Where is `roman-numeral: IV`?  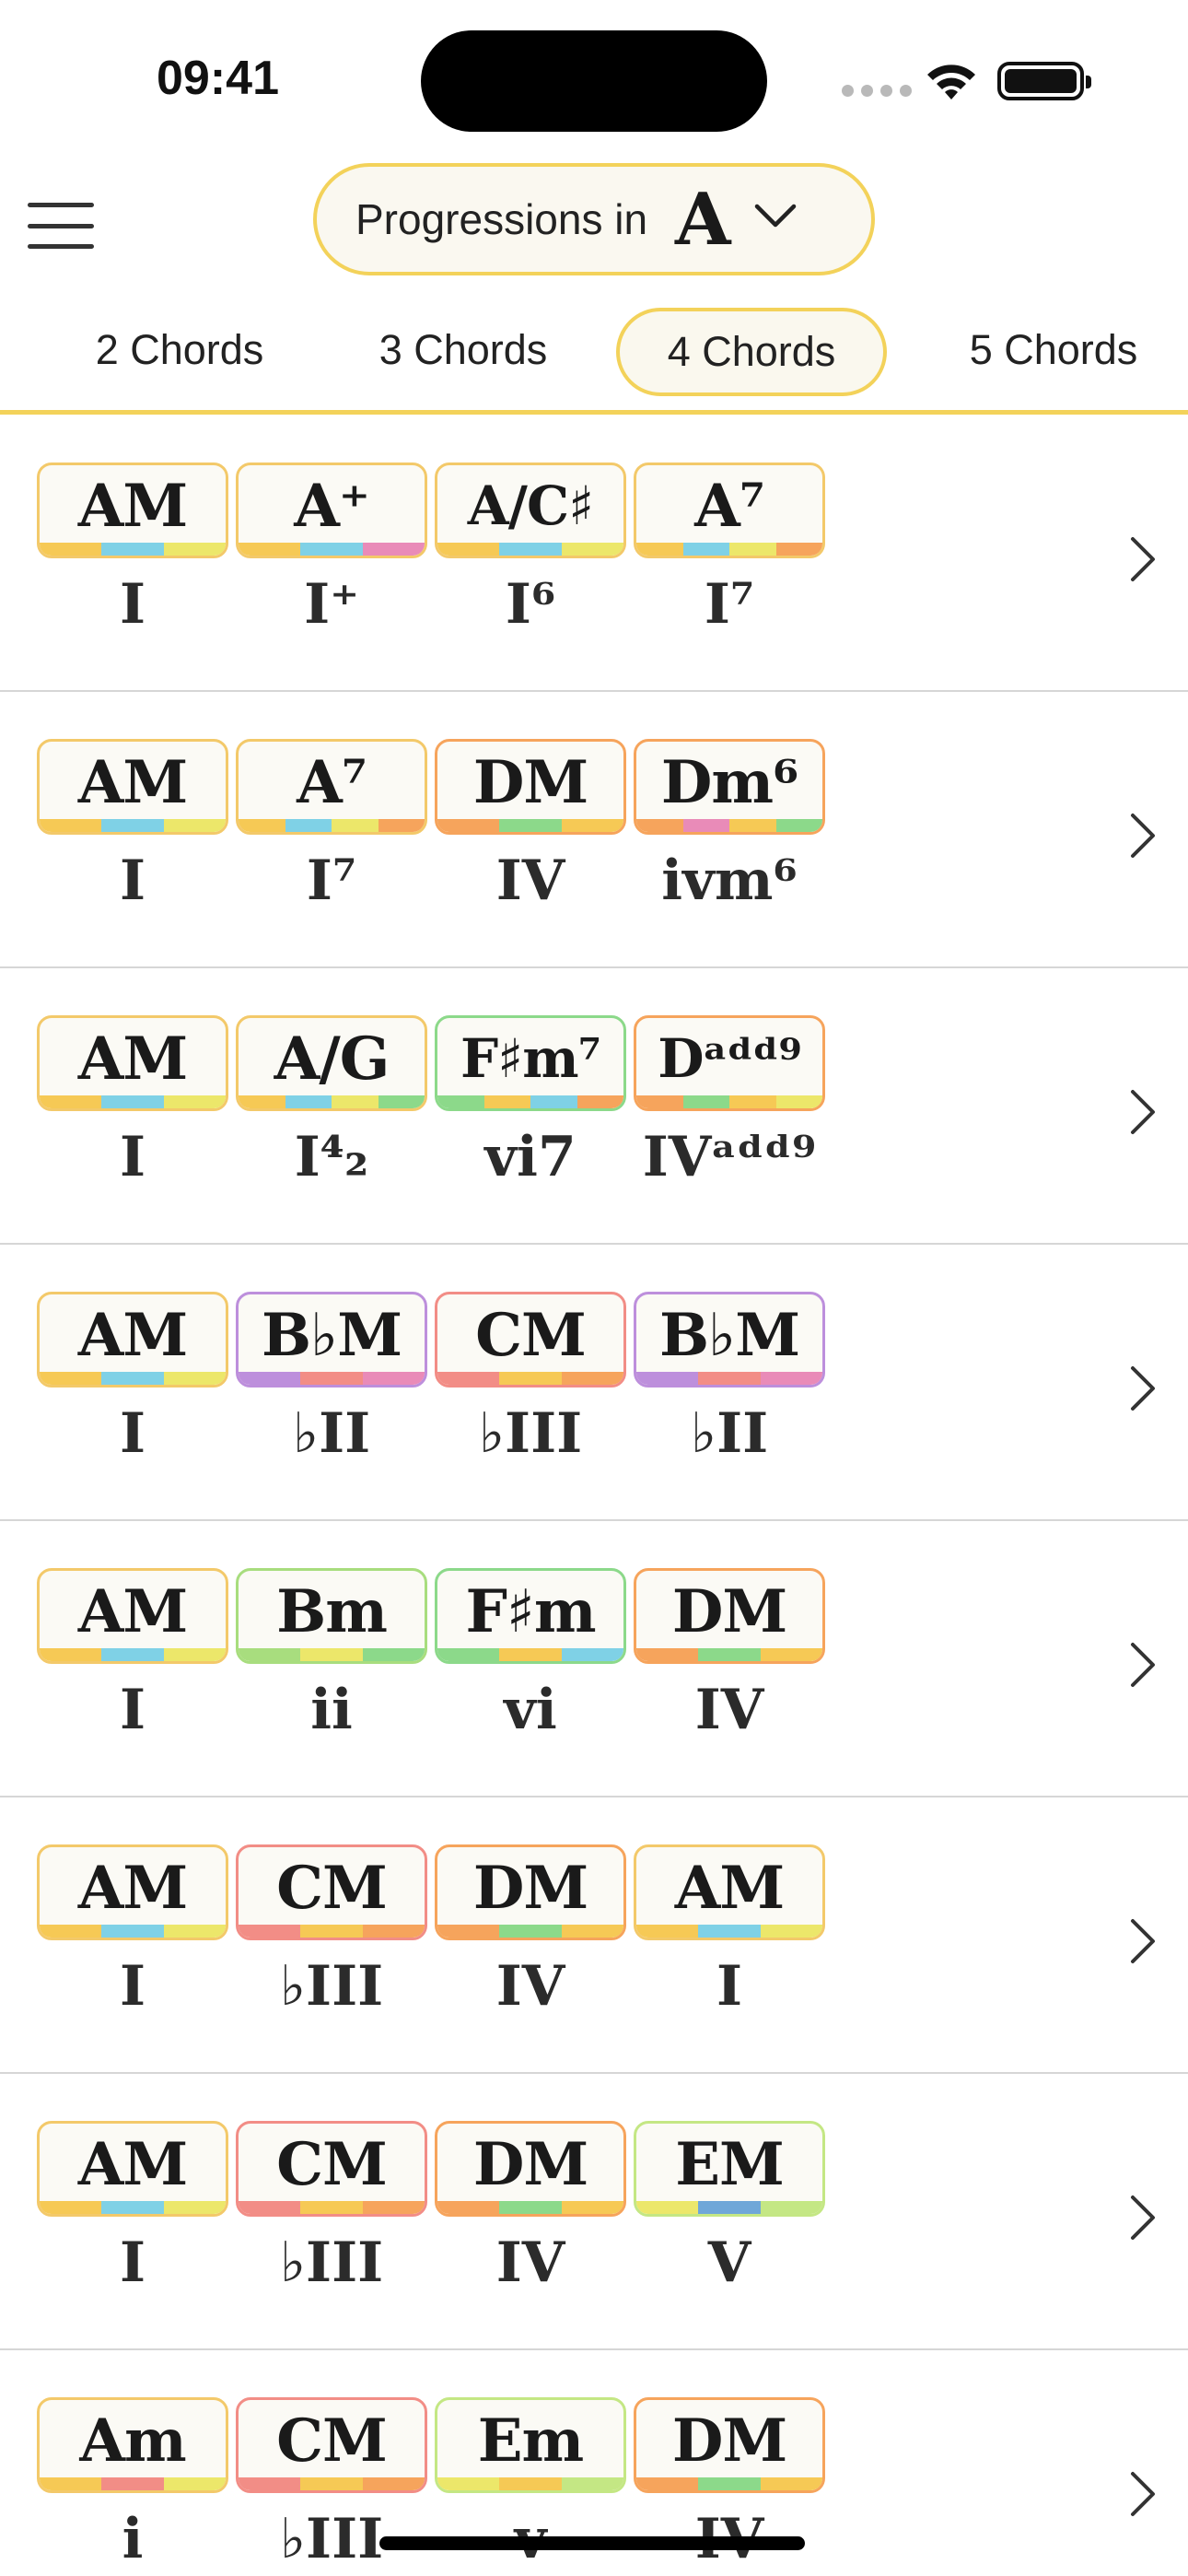
roman-numeral: IV is located at coordinates (729, 1710).